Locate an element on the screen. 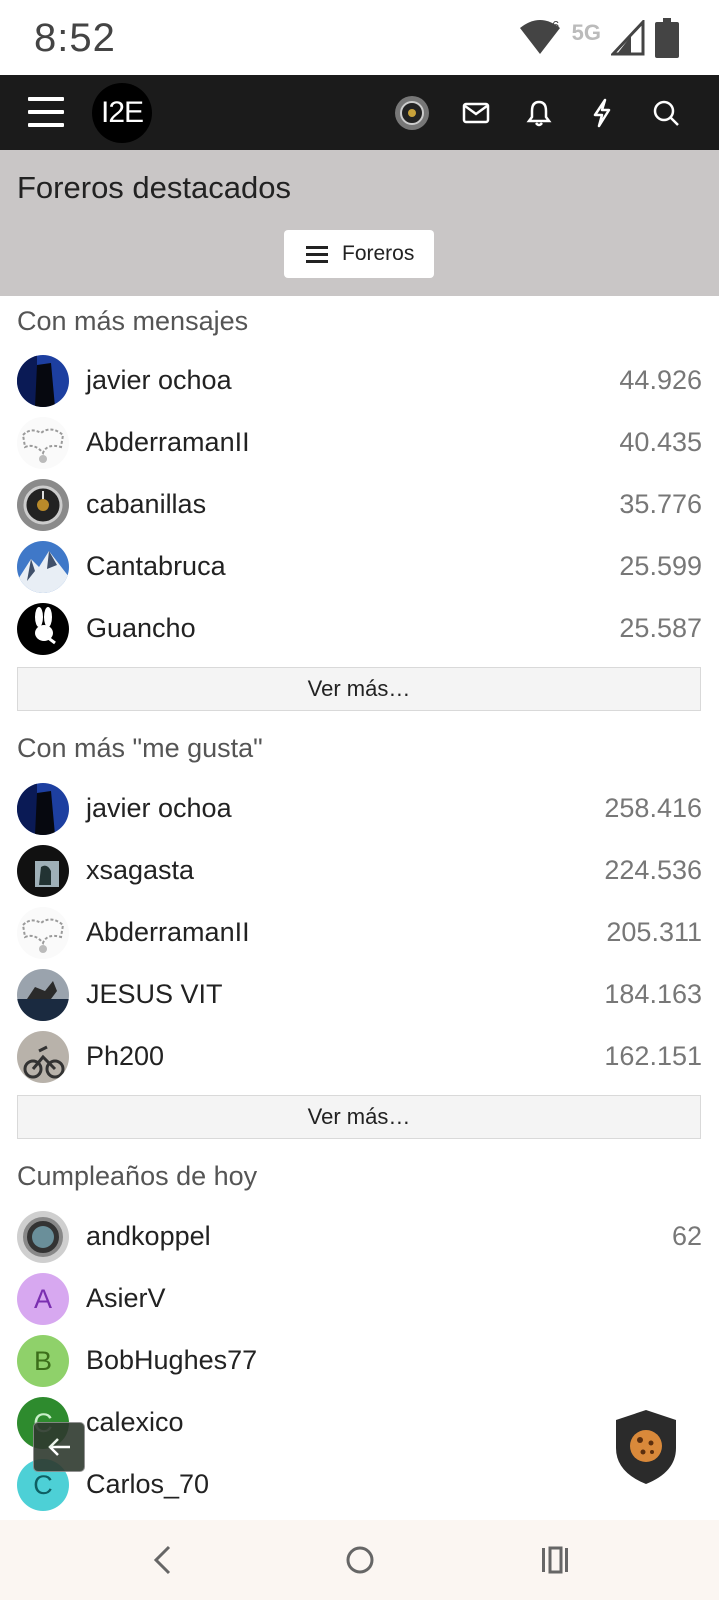 The width and height of the screenshot is (719, 1600). member-count: 205.311 is located at coordinates (654, 932).